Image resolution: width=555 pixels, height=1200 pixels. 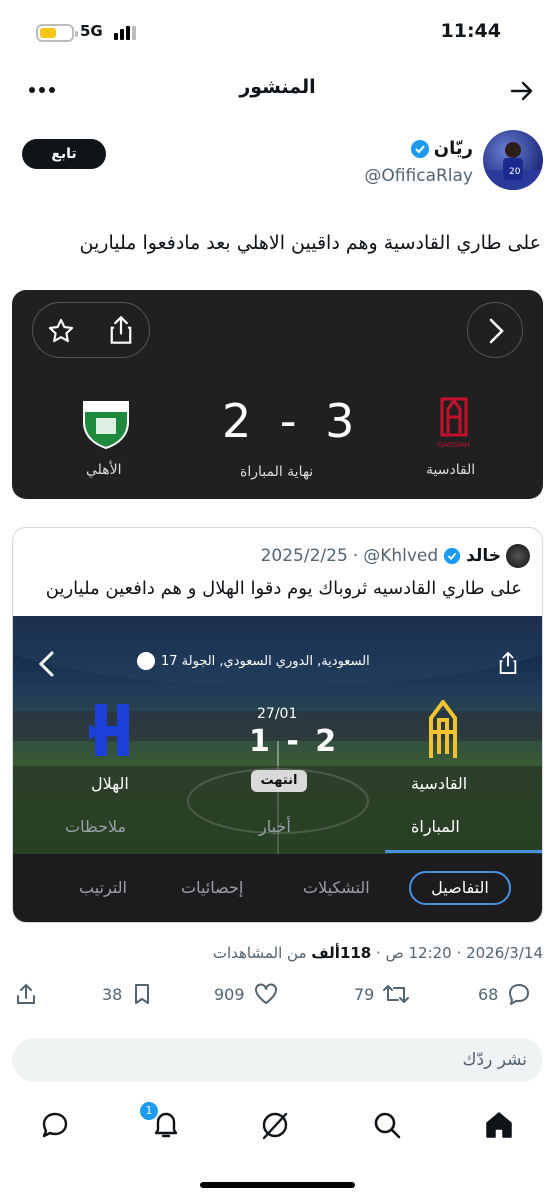 I want to click on star-icon, so click(x=61, y=331).